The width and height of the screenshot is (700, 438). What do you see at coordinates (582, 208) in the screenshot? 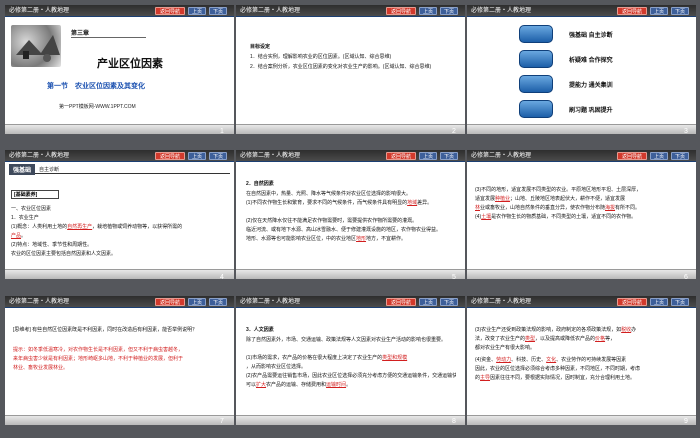
I see `paragraph: 林业或畜牧业，山地自然条件的垂直分异，使农作物分布随海拔有所不同。` at bounding box center [582, 208].